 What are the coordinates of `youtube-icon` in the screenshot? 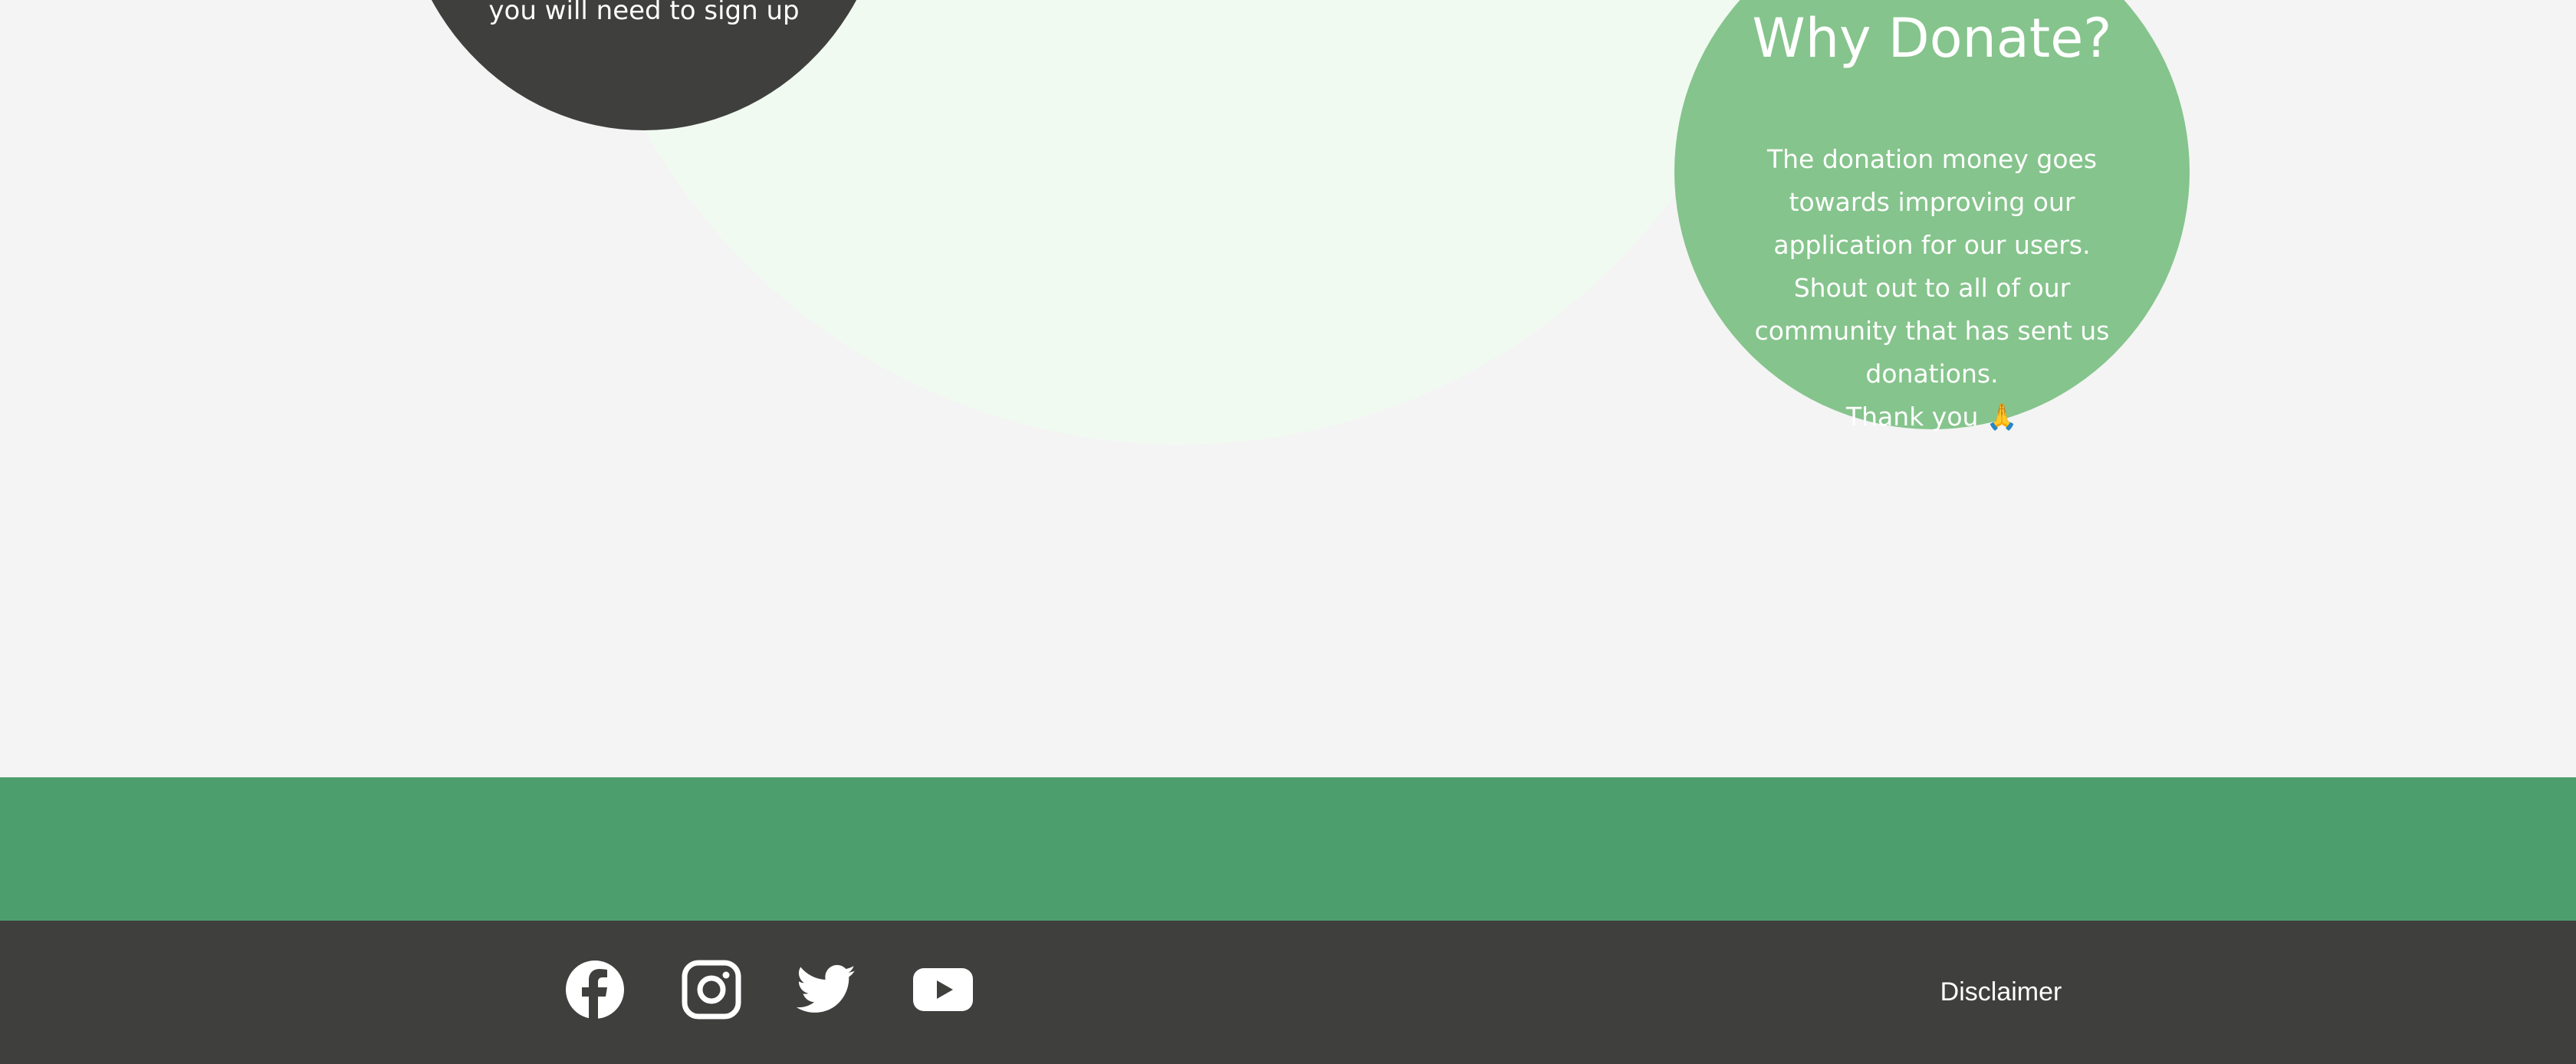 It's located at (943, 989).